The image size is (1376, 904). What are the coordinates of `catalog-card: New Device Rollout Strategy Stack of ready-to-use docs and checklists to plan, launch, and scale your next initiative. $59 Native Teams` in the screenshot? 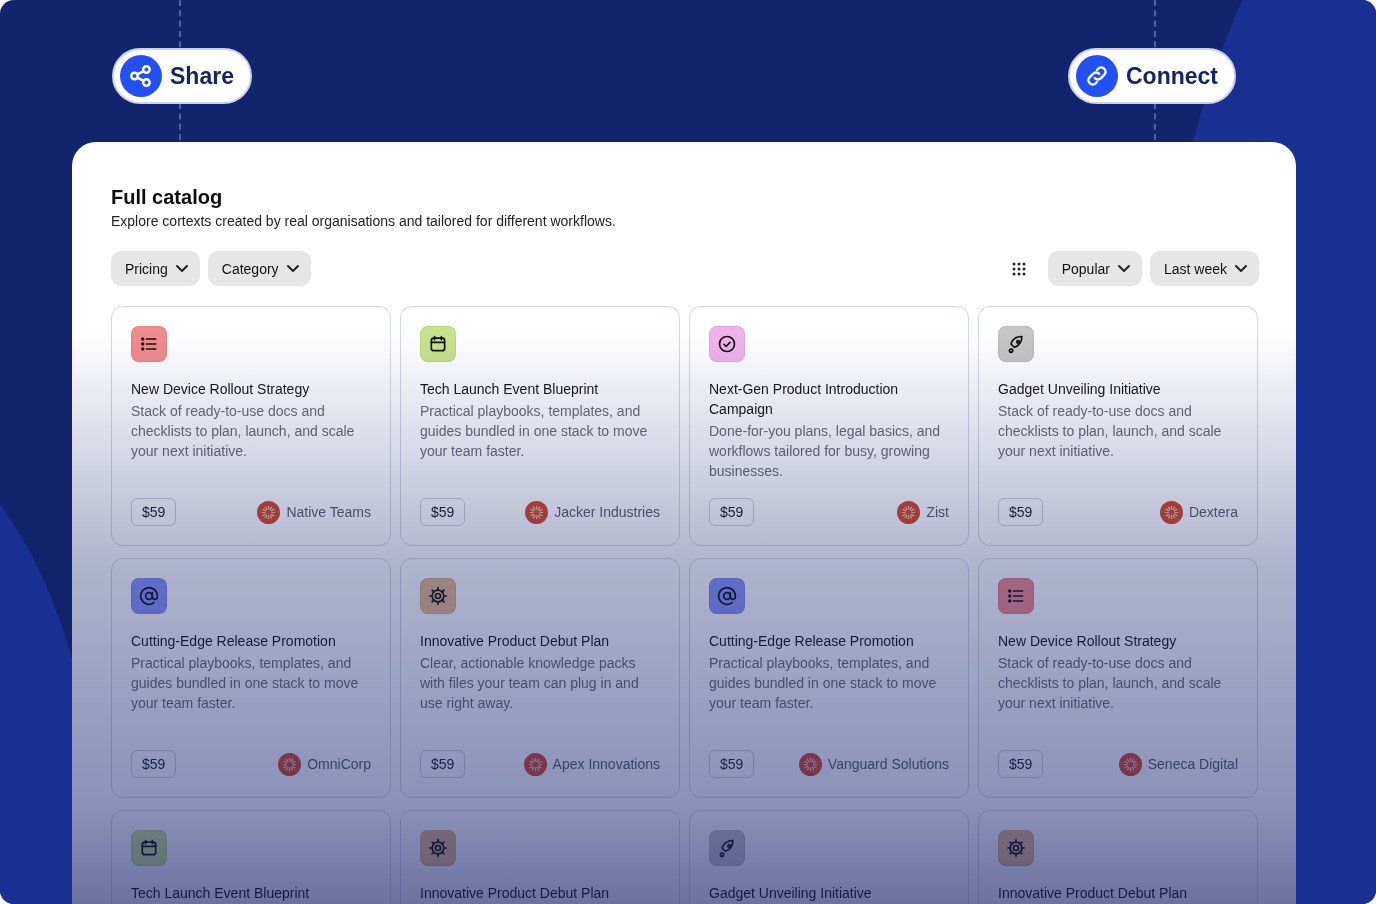 It's located at (251, 426).